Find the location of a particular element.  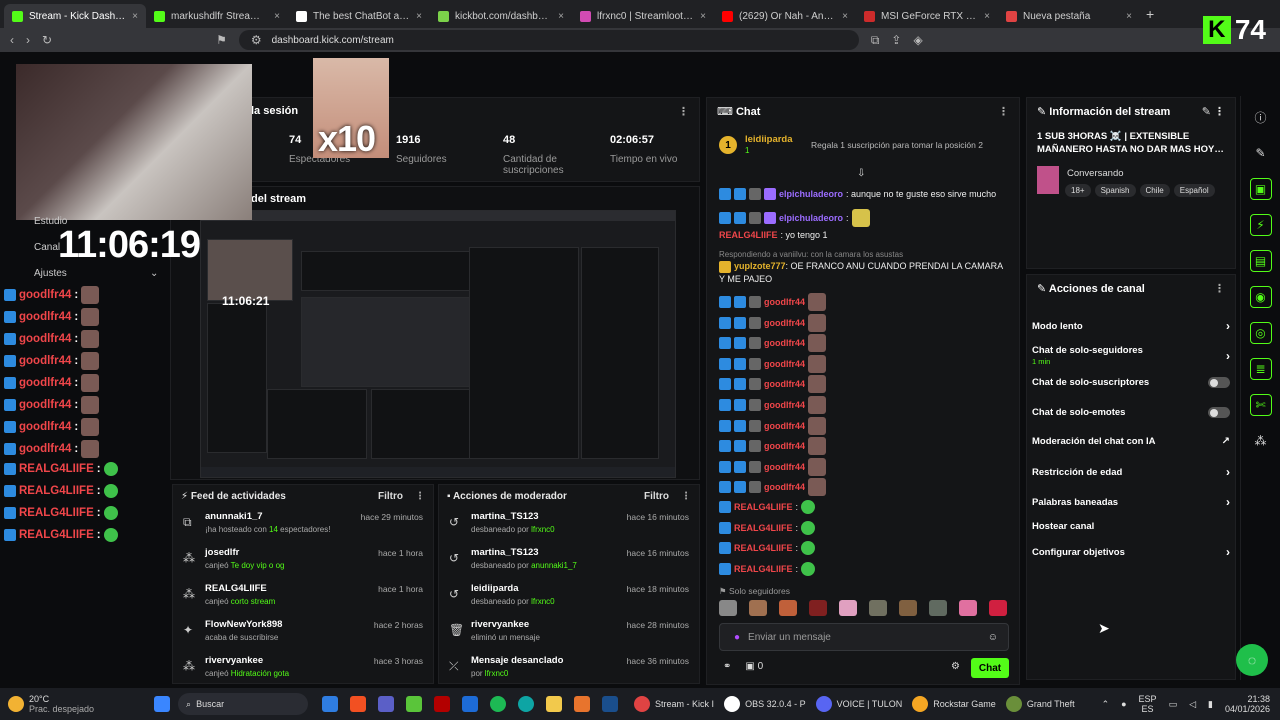

support-chat-button: ◌ is located at coordinates (1252, 660).